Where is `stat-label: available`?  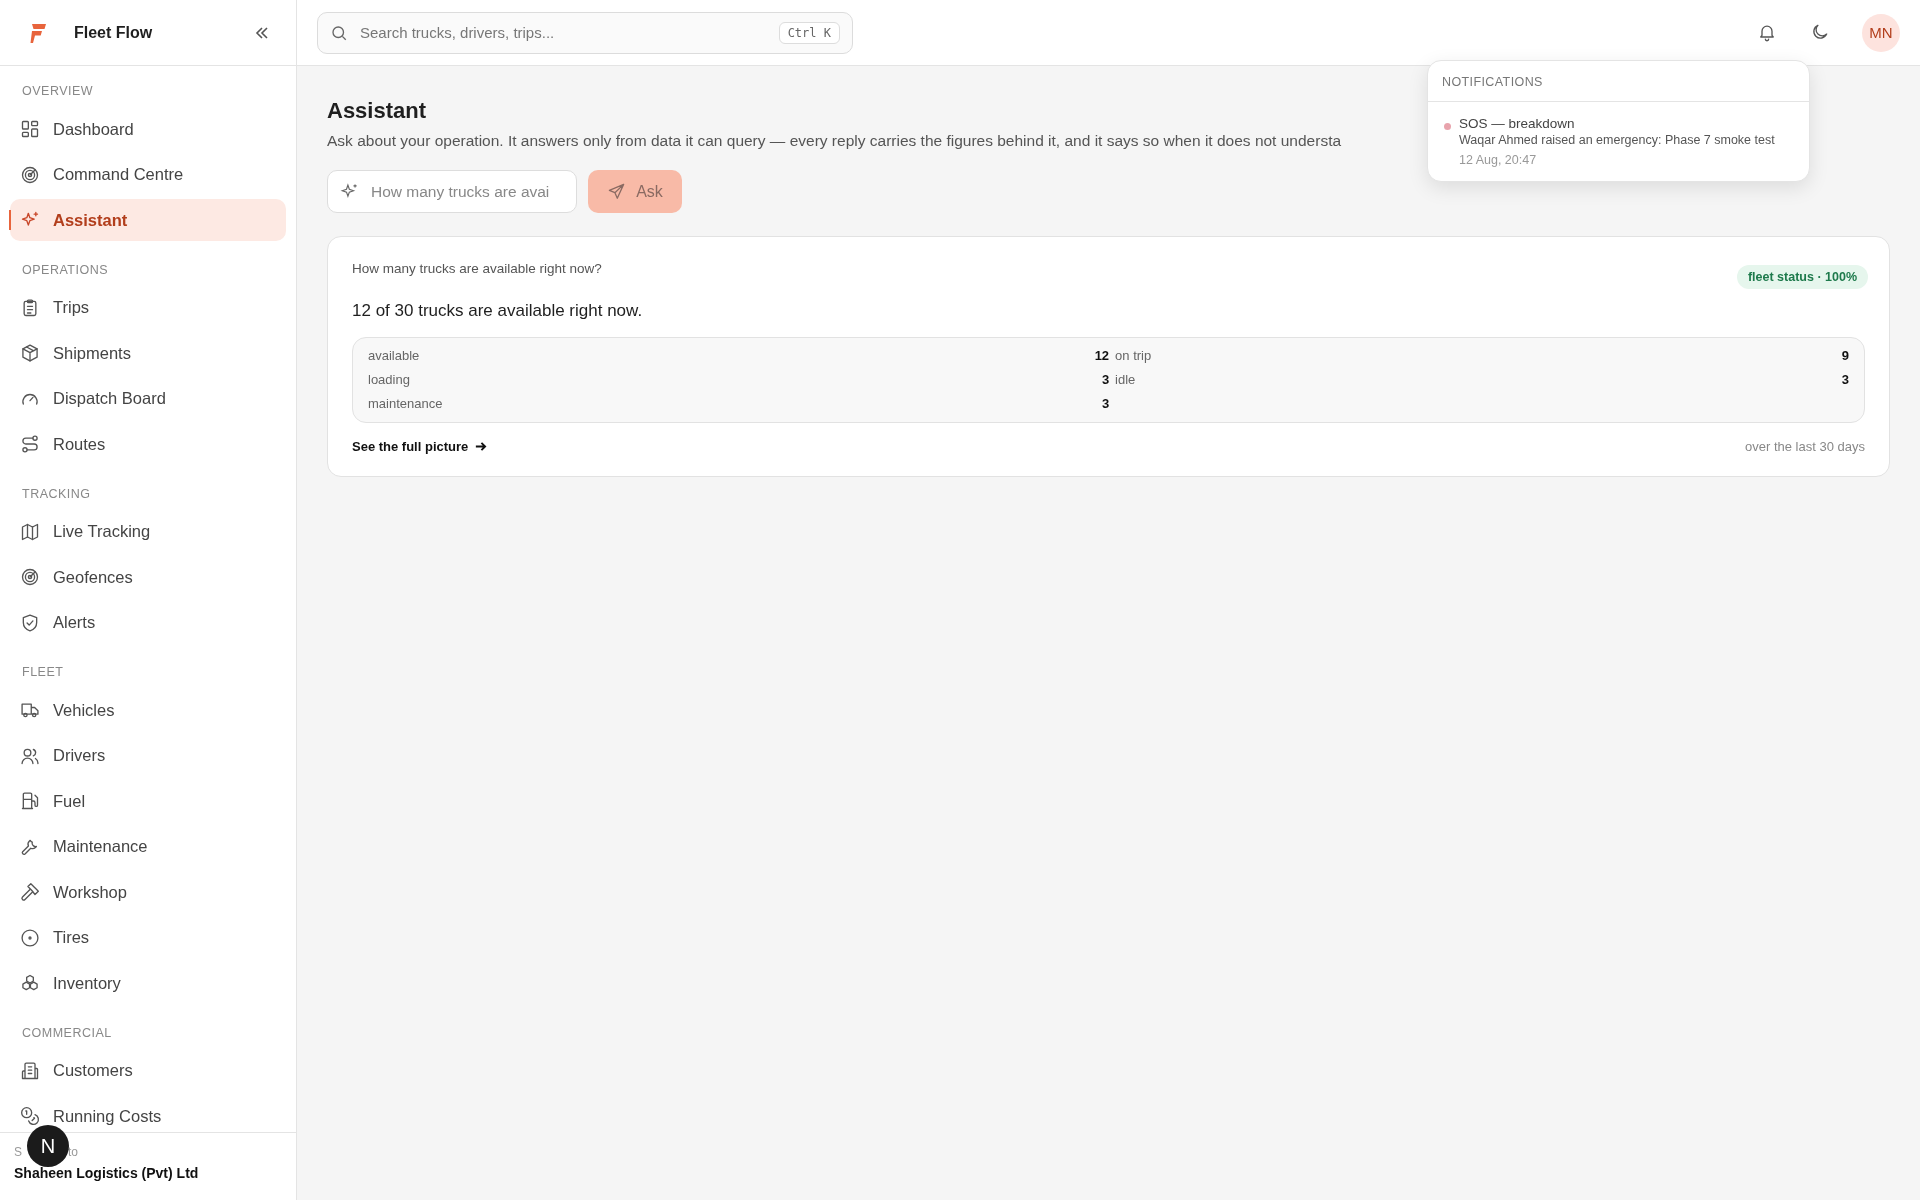
stat-label: available is located at coordinates (394, 356).